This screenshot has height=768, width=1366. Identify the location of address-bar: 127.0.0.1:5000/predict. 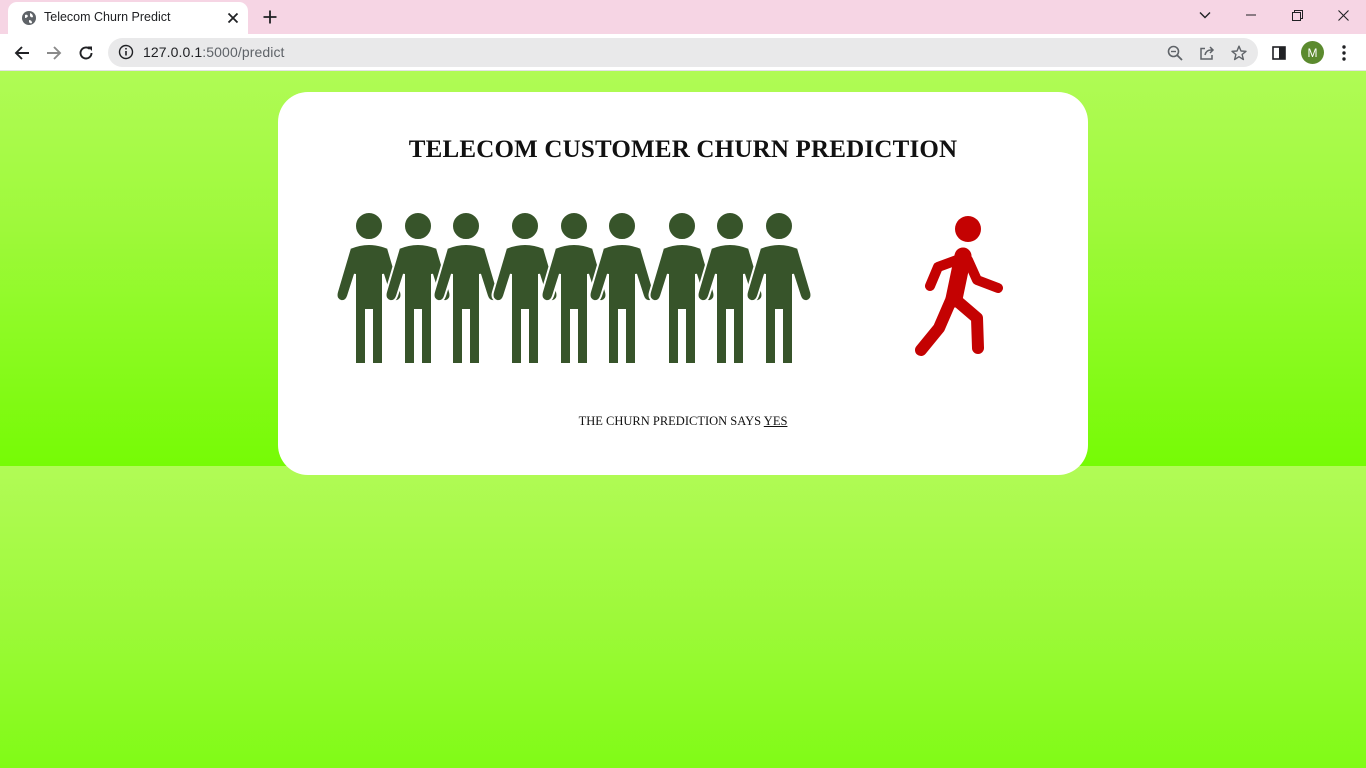
(683, 52).